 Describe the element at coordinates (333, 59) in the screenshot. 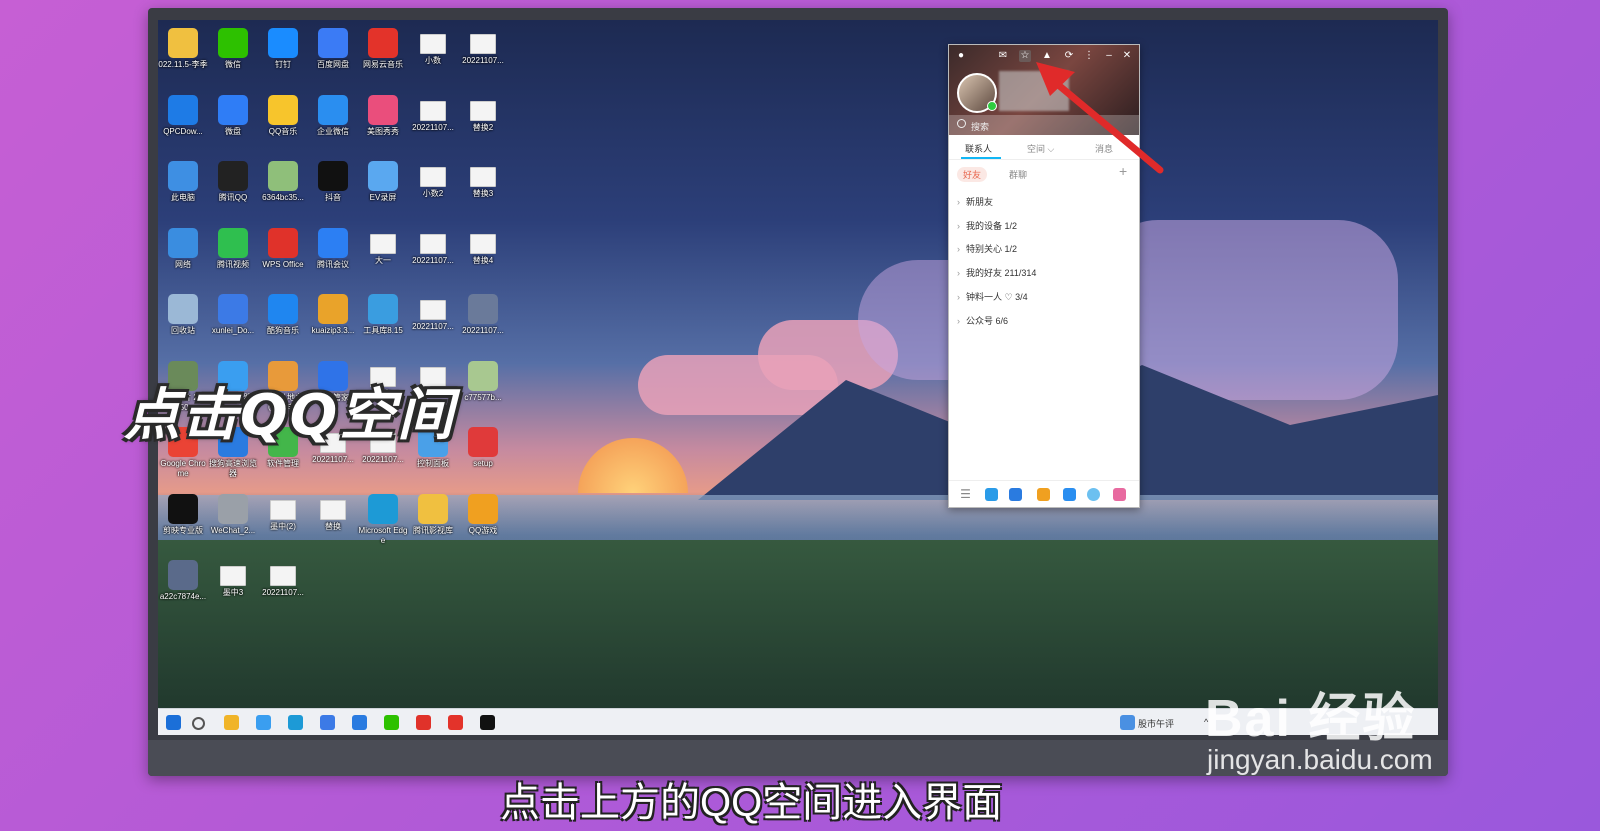

I see `desktop-icon: 百度网盘` at that location.